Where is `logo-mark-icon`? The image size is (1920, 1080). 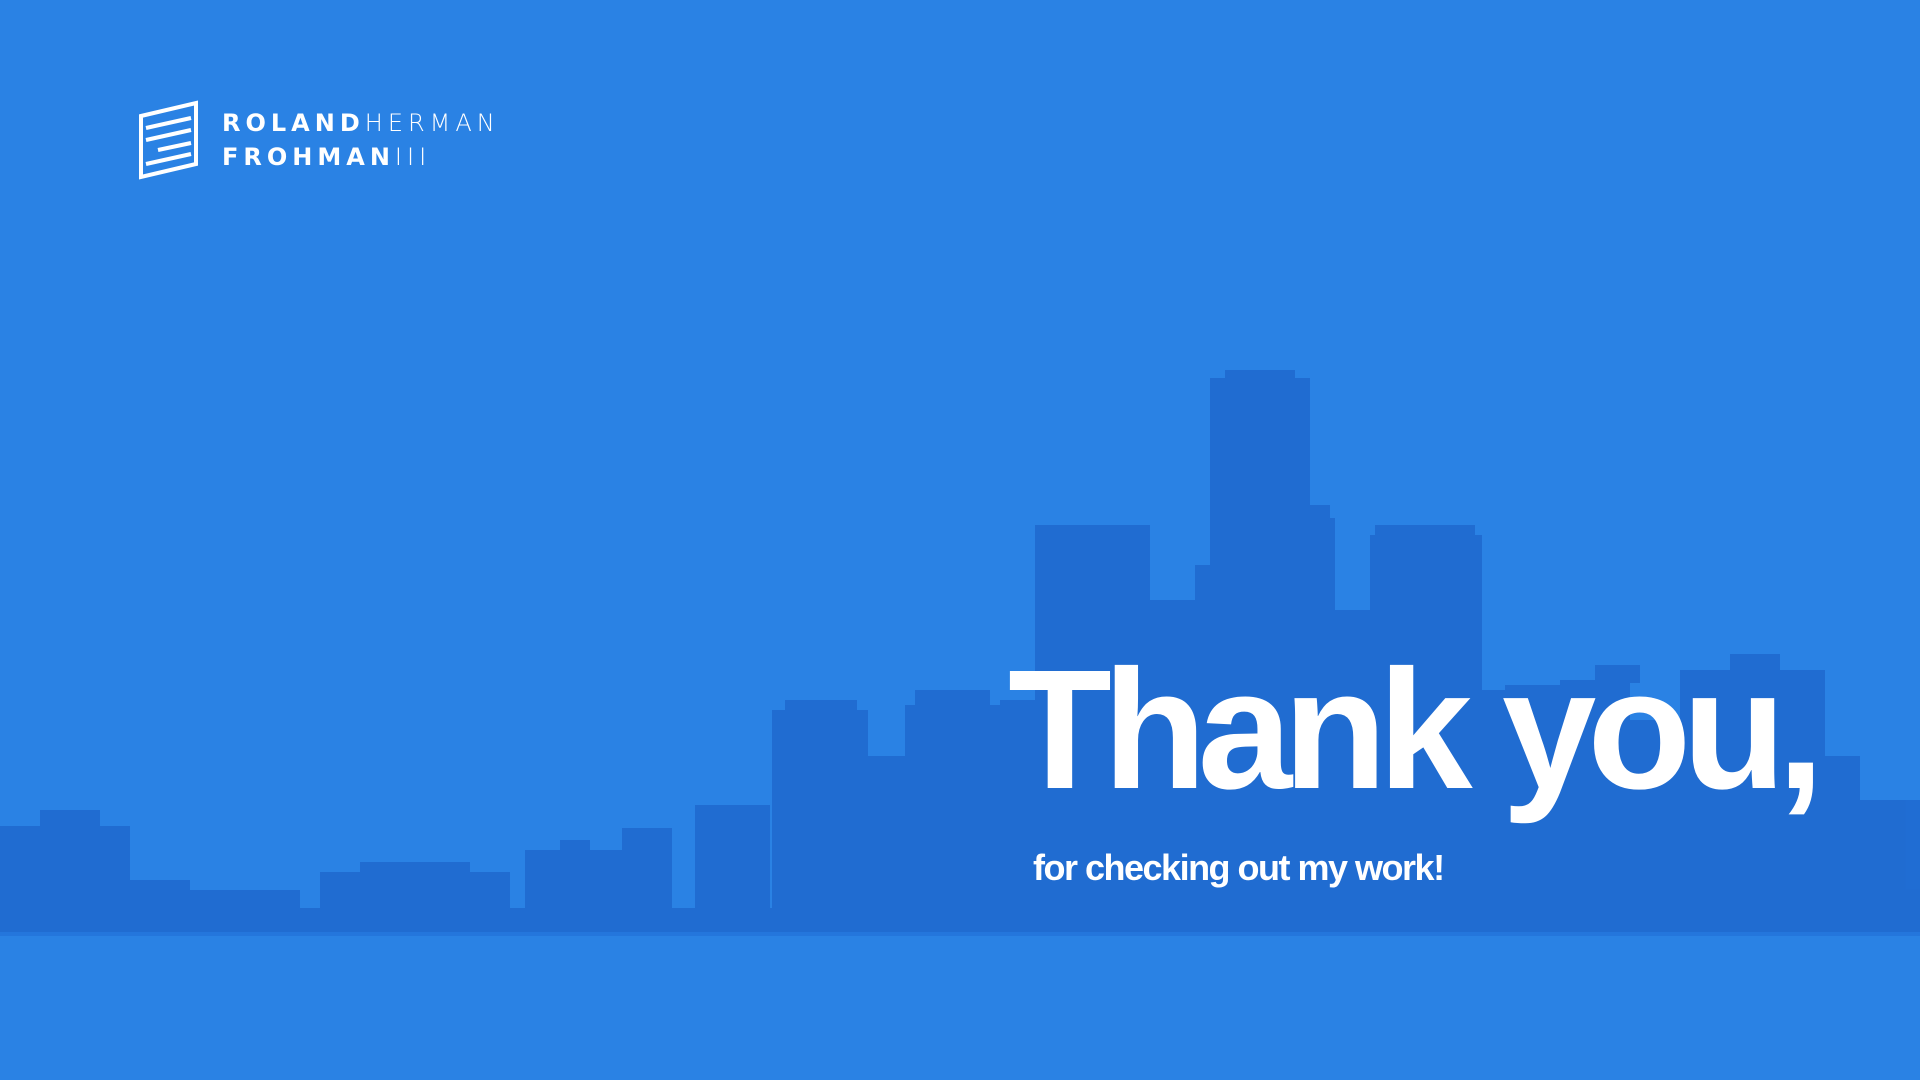 logo-mark-icon is located at coordinates (168, 140).